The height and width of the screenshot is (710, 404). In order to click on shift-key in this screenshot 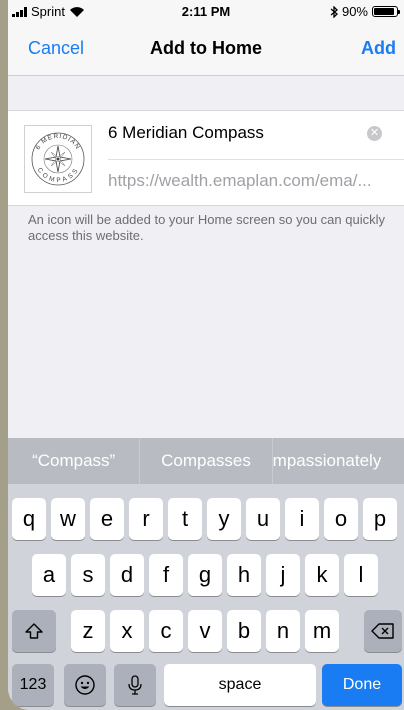, I will do `click(34, 631)`.